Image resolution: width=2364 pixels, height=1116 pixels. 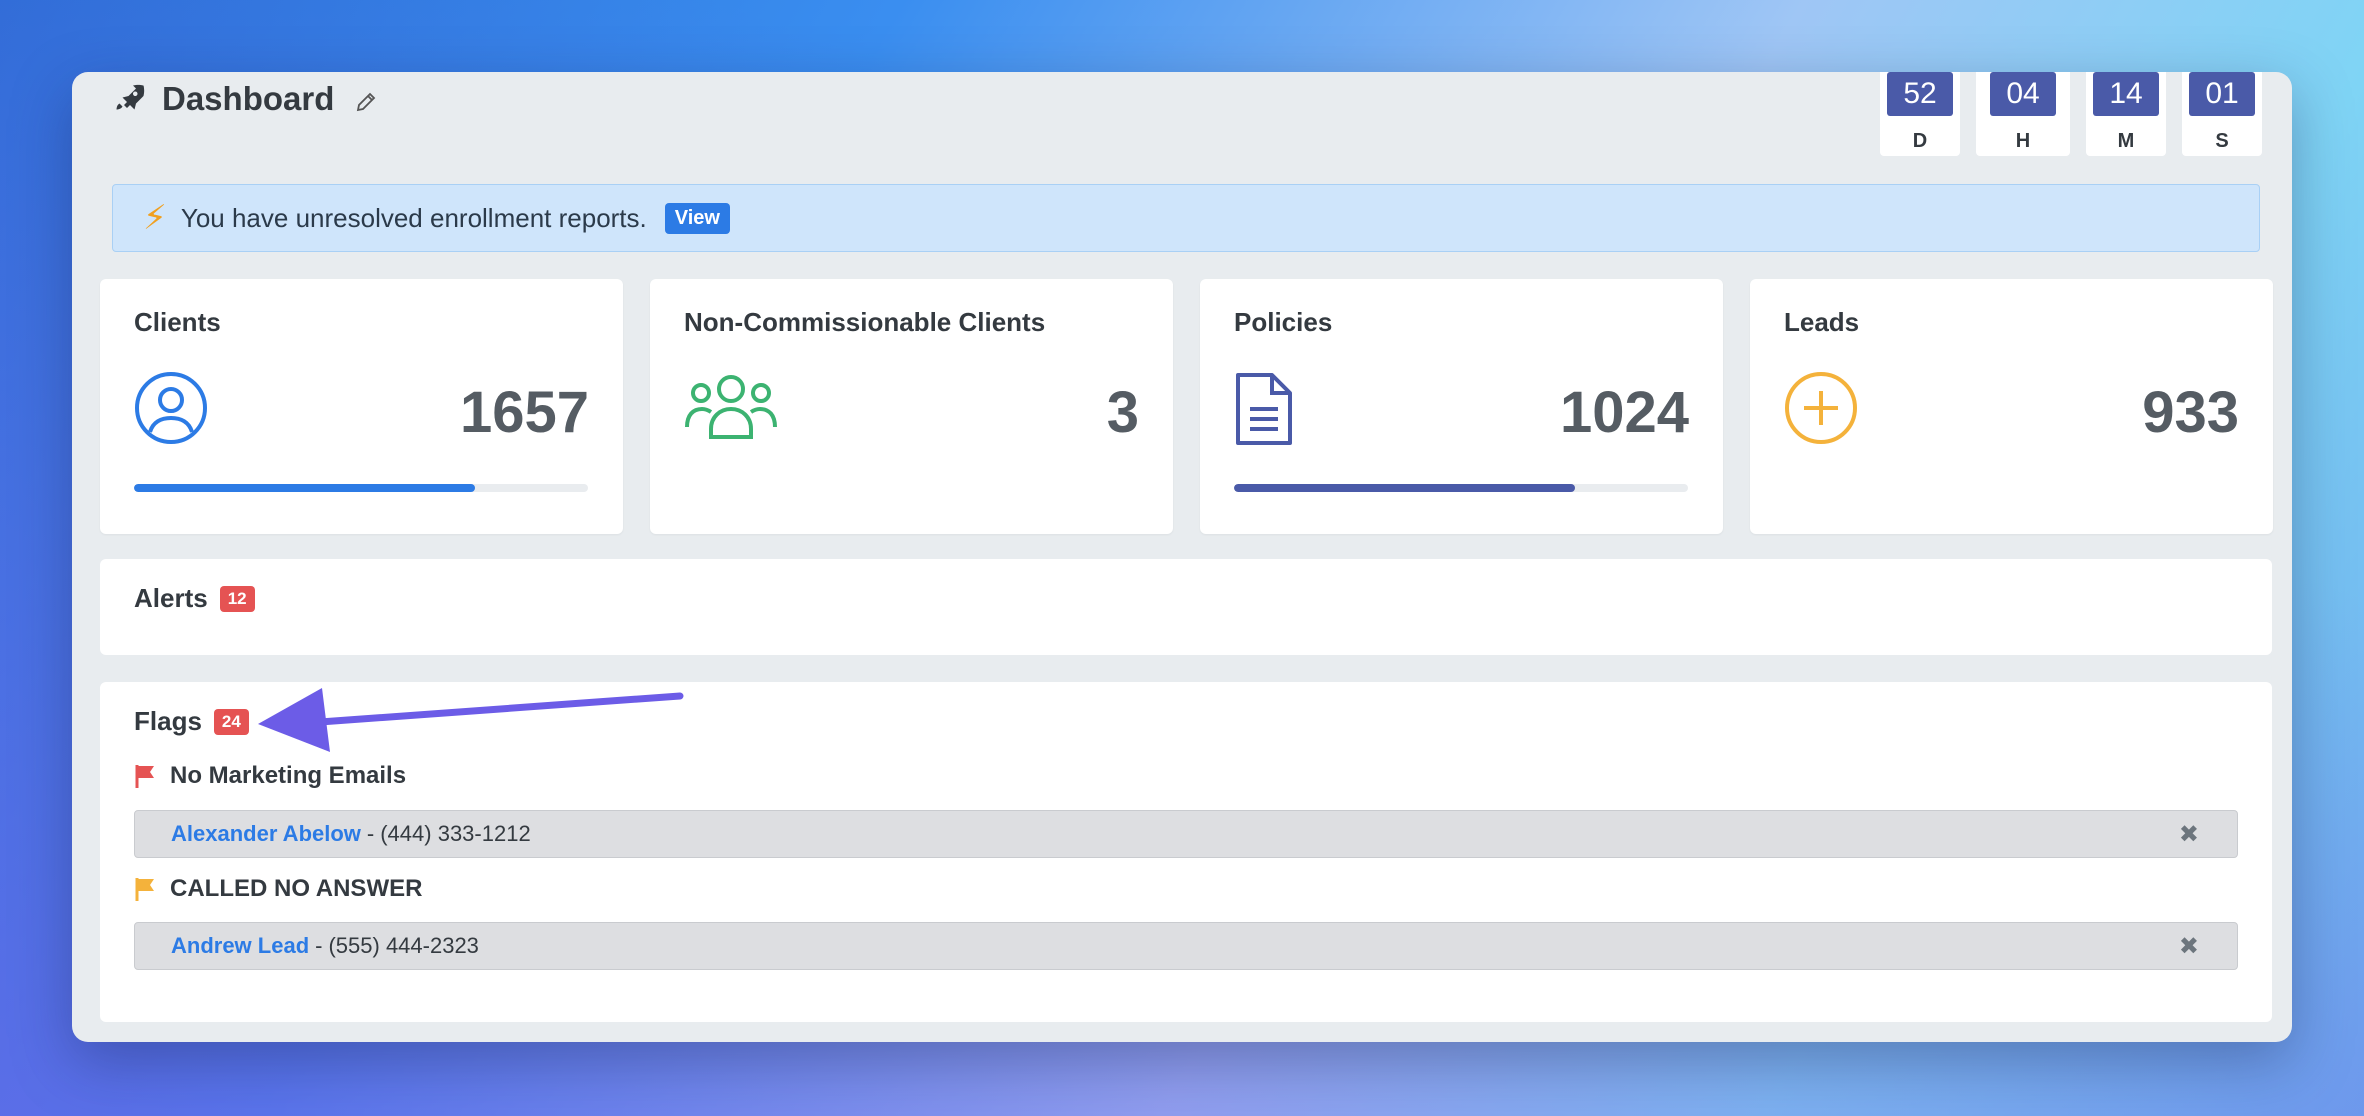 I want to click on countdown-minutes: 14 M, so click(x=2126, y=114).